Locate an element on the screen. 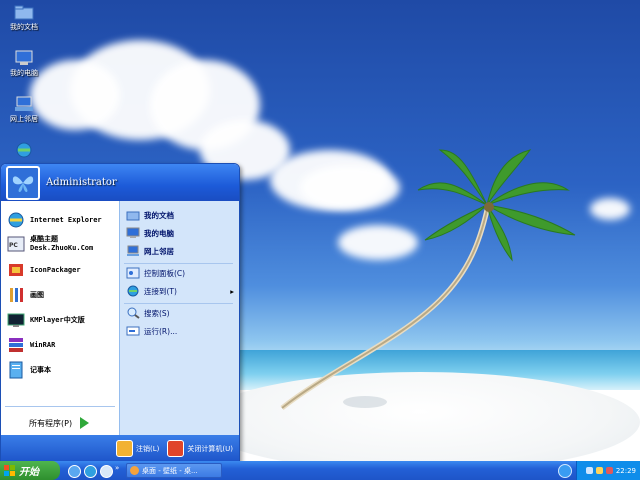  place-search: 搜索(S) is located at coordinates (148, 313).